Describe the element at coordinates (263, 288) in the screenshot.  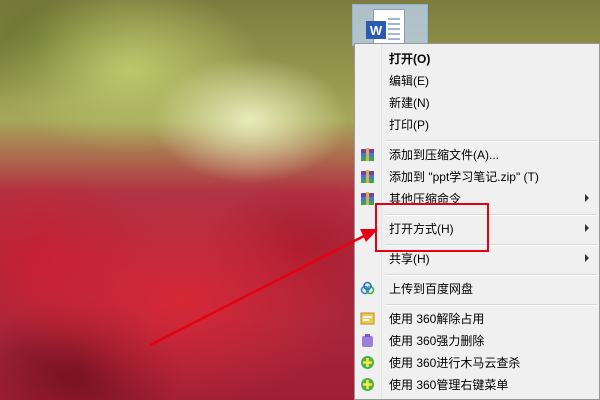
I see `annotation-arrow` at that location.